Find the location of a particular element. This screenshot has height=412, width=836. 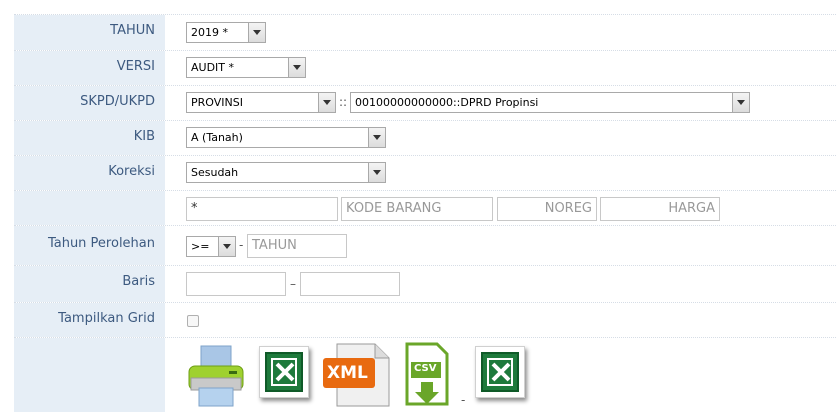

tahun-placeholder: TAHUN is located at coordinates (274, 245).